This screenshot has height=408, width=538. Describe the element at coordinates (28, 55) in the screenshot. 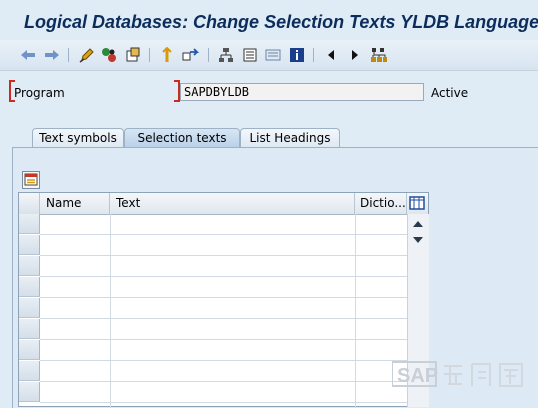

I see `back-arrow-icon` at that location.